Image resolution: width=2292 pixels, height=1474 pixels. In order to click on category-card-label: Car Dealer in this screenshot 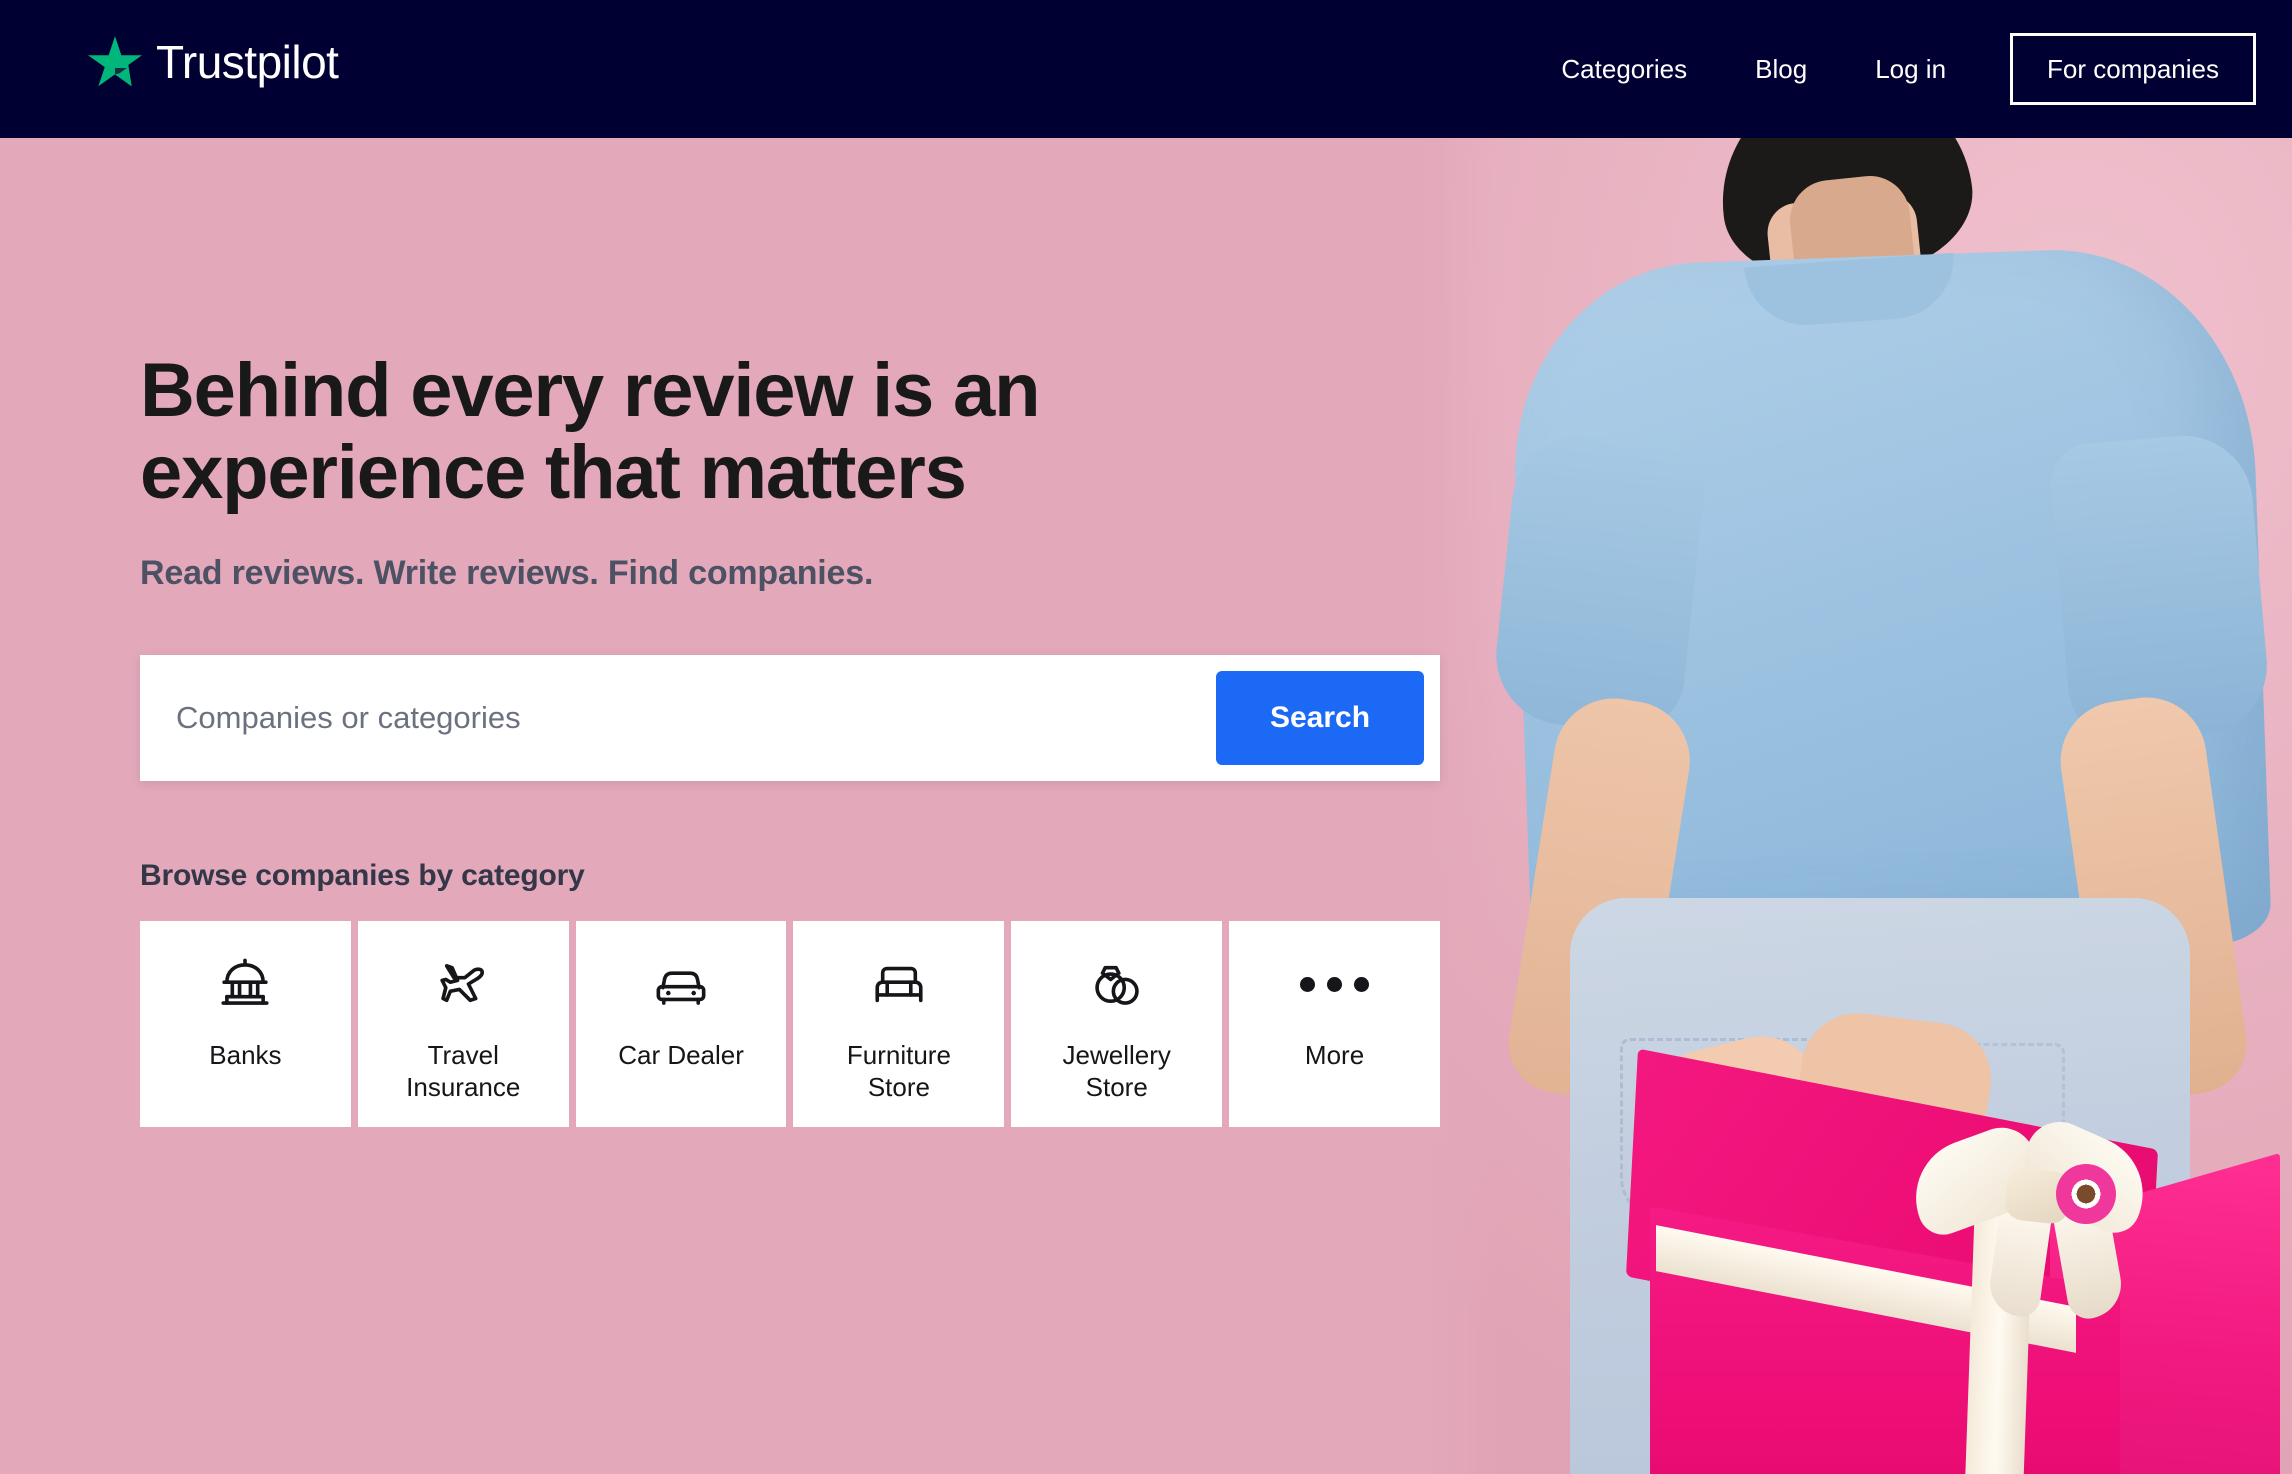, I will do `click(681, 1055)`.